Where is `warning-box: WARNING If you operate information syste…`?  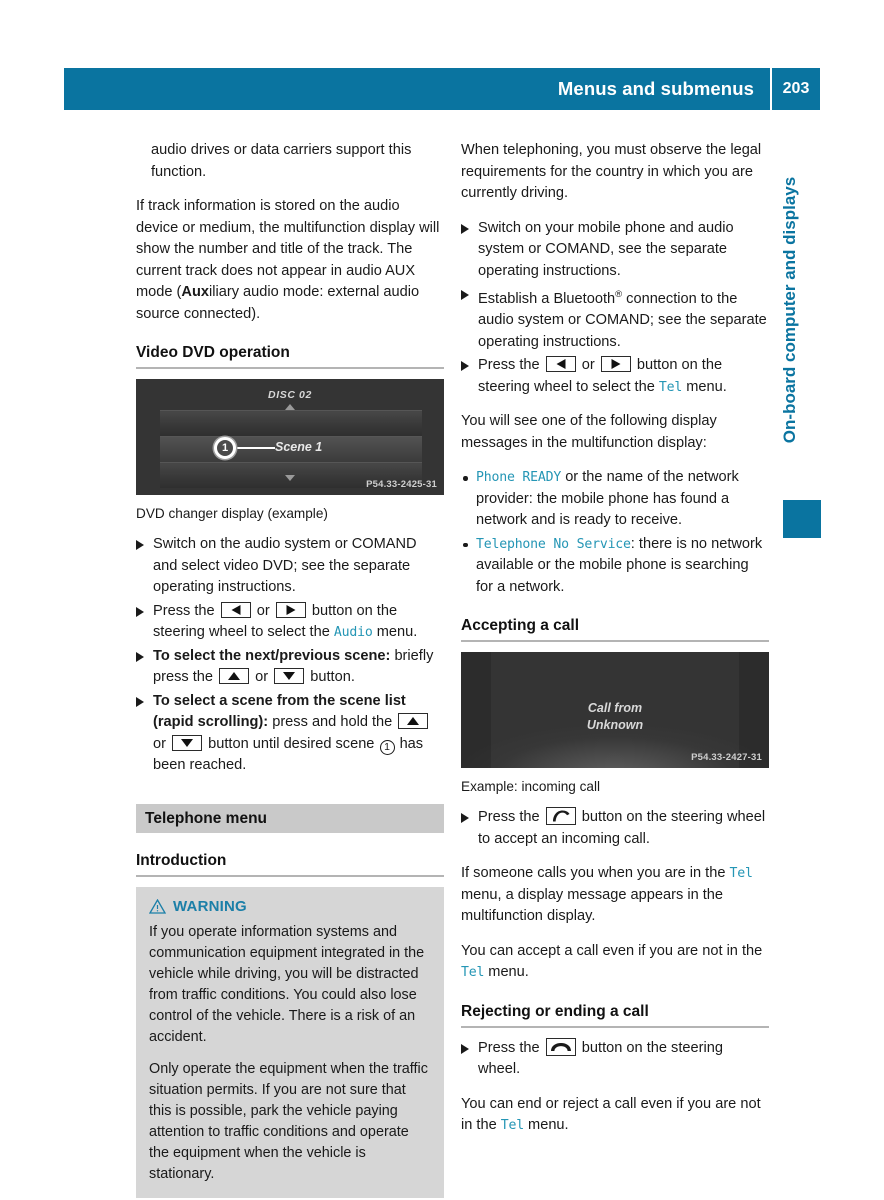
warning-box: WARNING If you operate information syste… is located at coordinates (290, 1042).